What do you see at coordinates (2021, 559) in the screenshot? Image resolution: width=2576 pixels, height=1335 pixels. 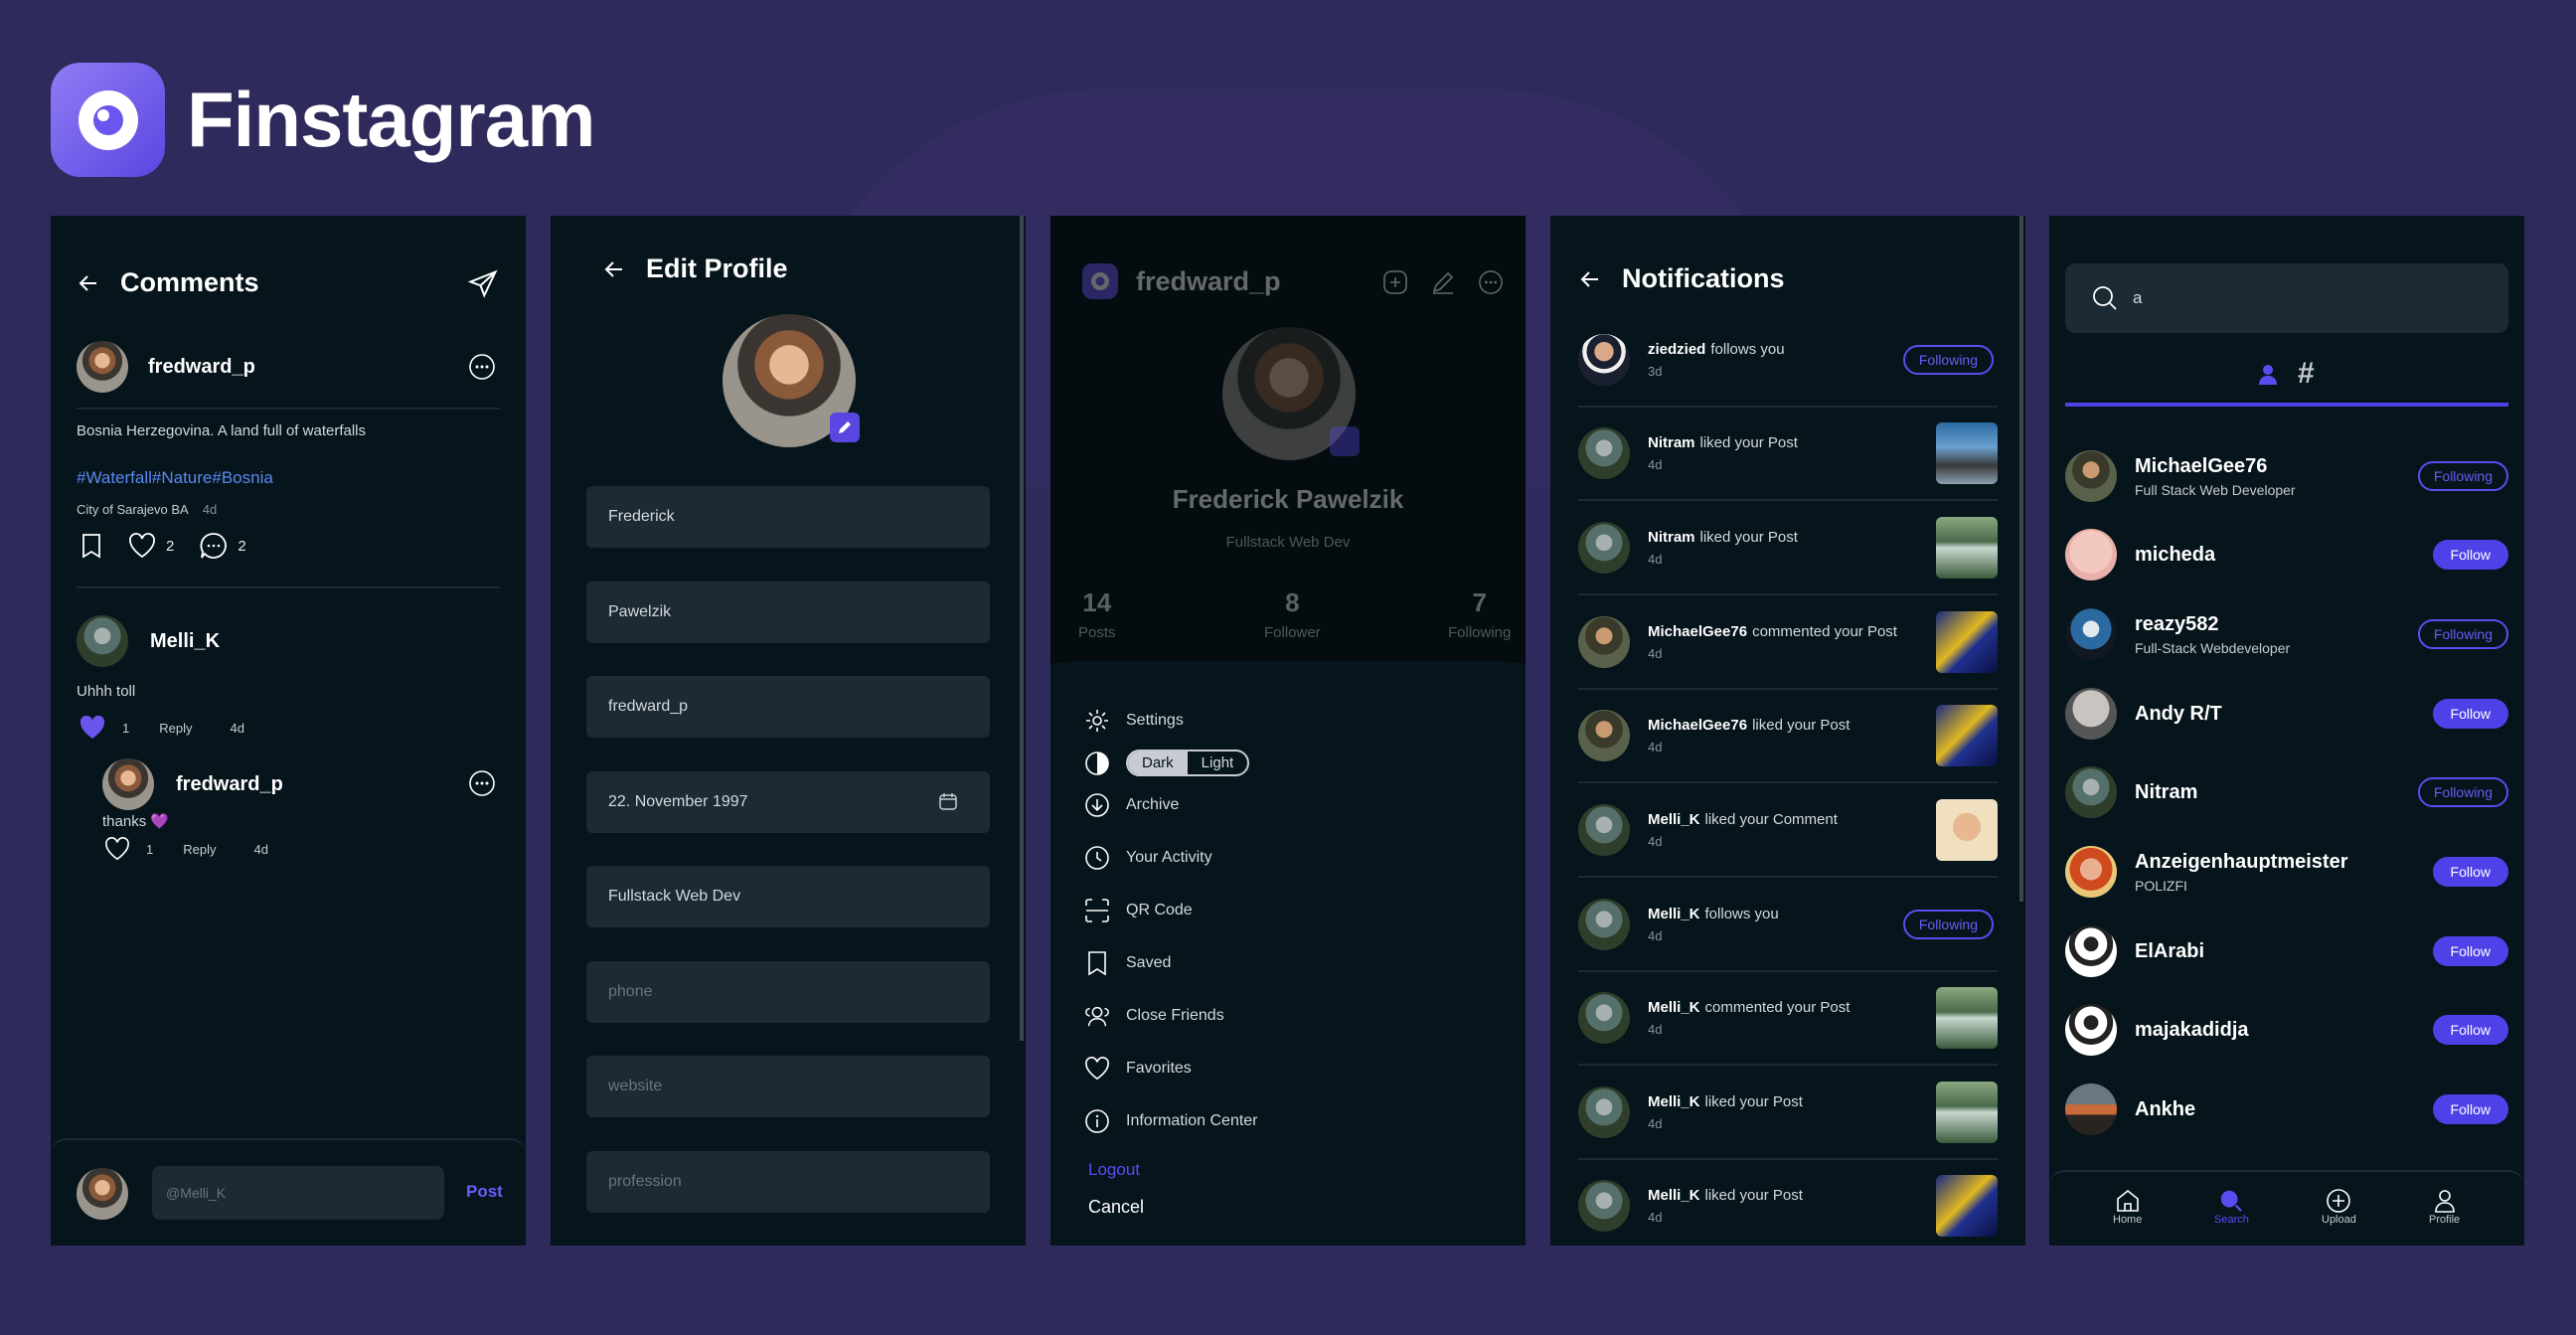 I see `scrollbar` at bounding box center [2021, 559].